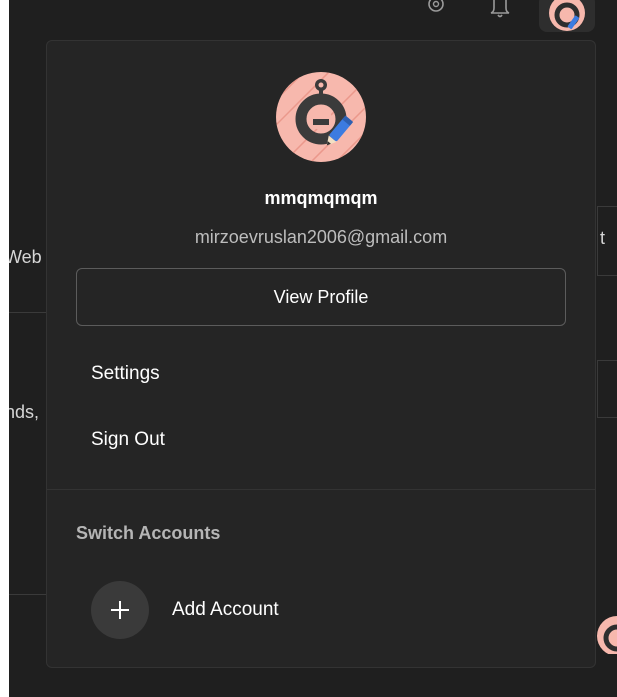  I want to click on top-bar, so click(313, 17).